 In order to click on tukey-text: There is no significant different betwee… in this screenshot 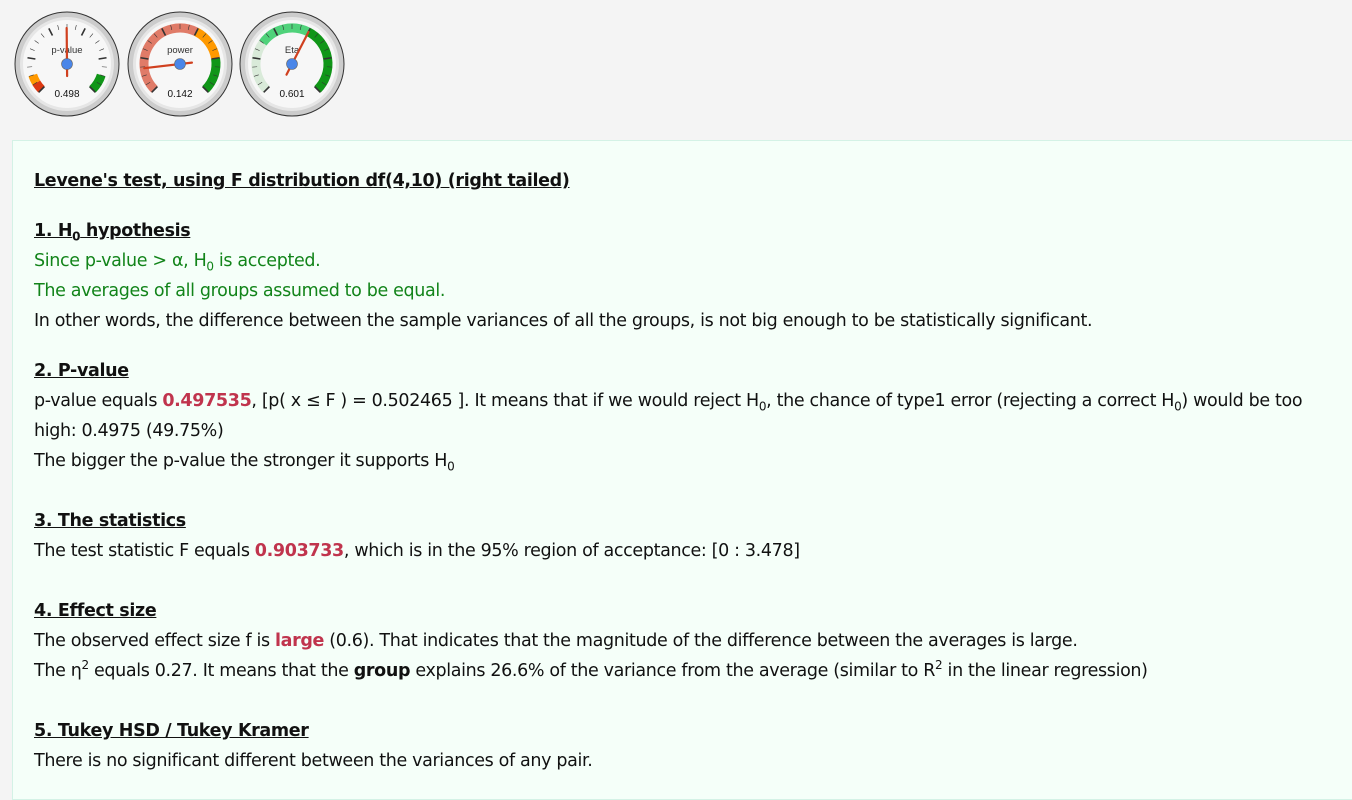, I will do `click(689, 761)`.